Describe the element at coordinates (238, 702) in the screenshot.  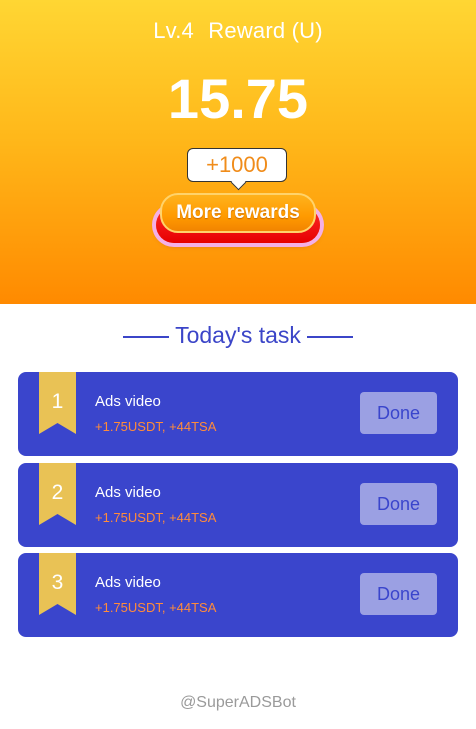
I see `bot-handle: @SuperADSBot` at that location.